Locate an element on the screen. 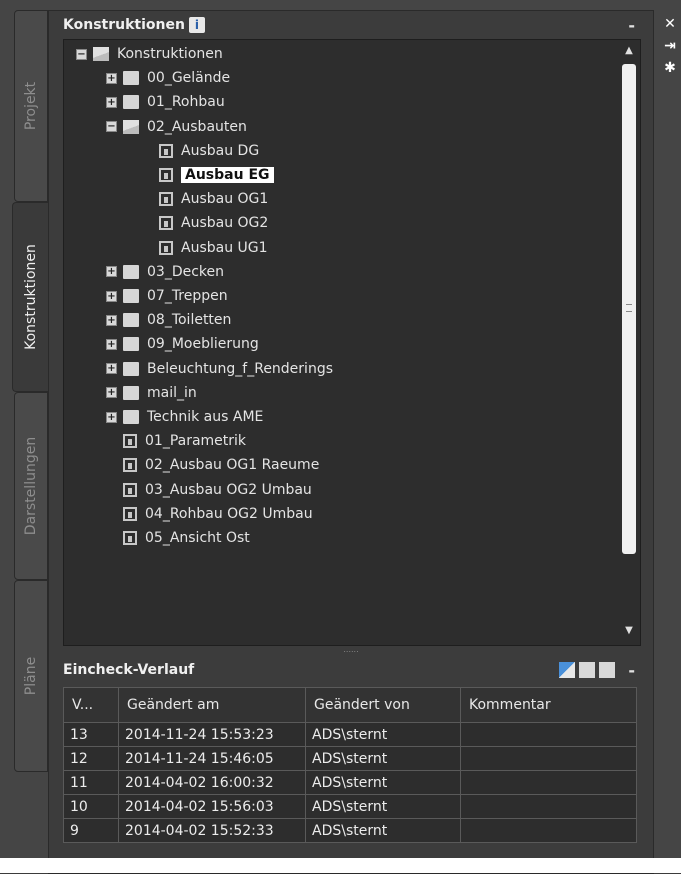 The height and width of the screenshot is (874, 681). close-icon: ✕ is located at coordinates (670, 24).